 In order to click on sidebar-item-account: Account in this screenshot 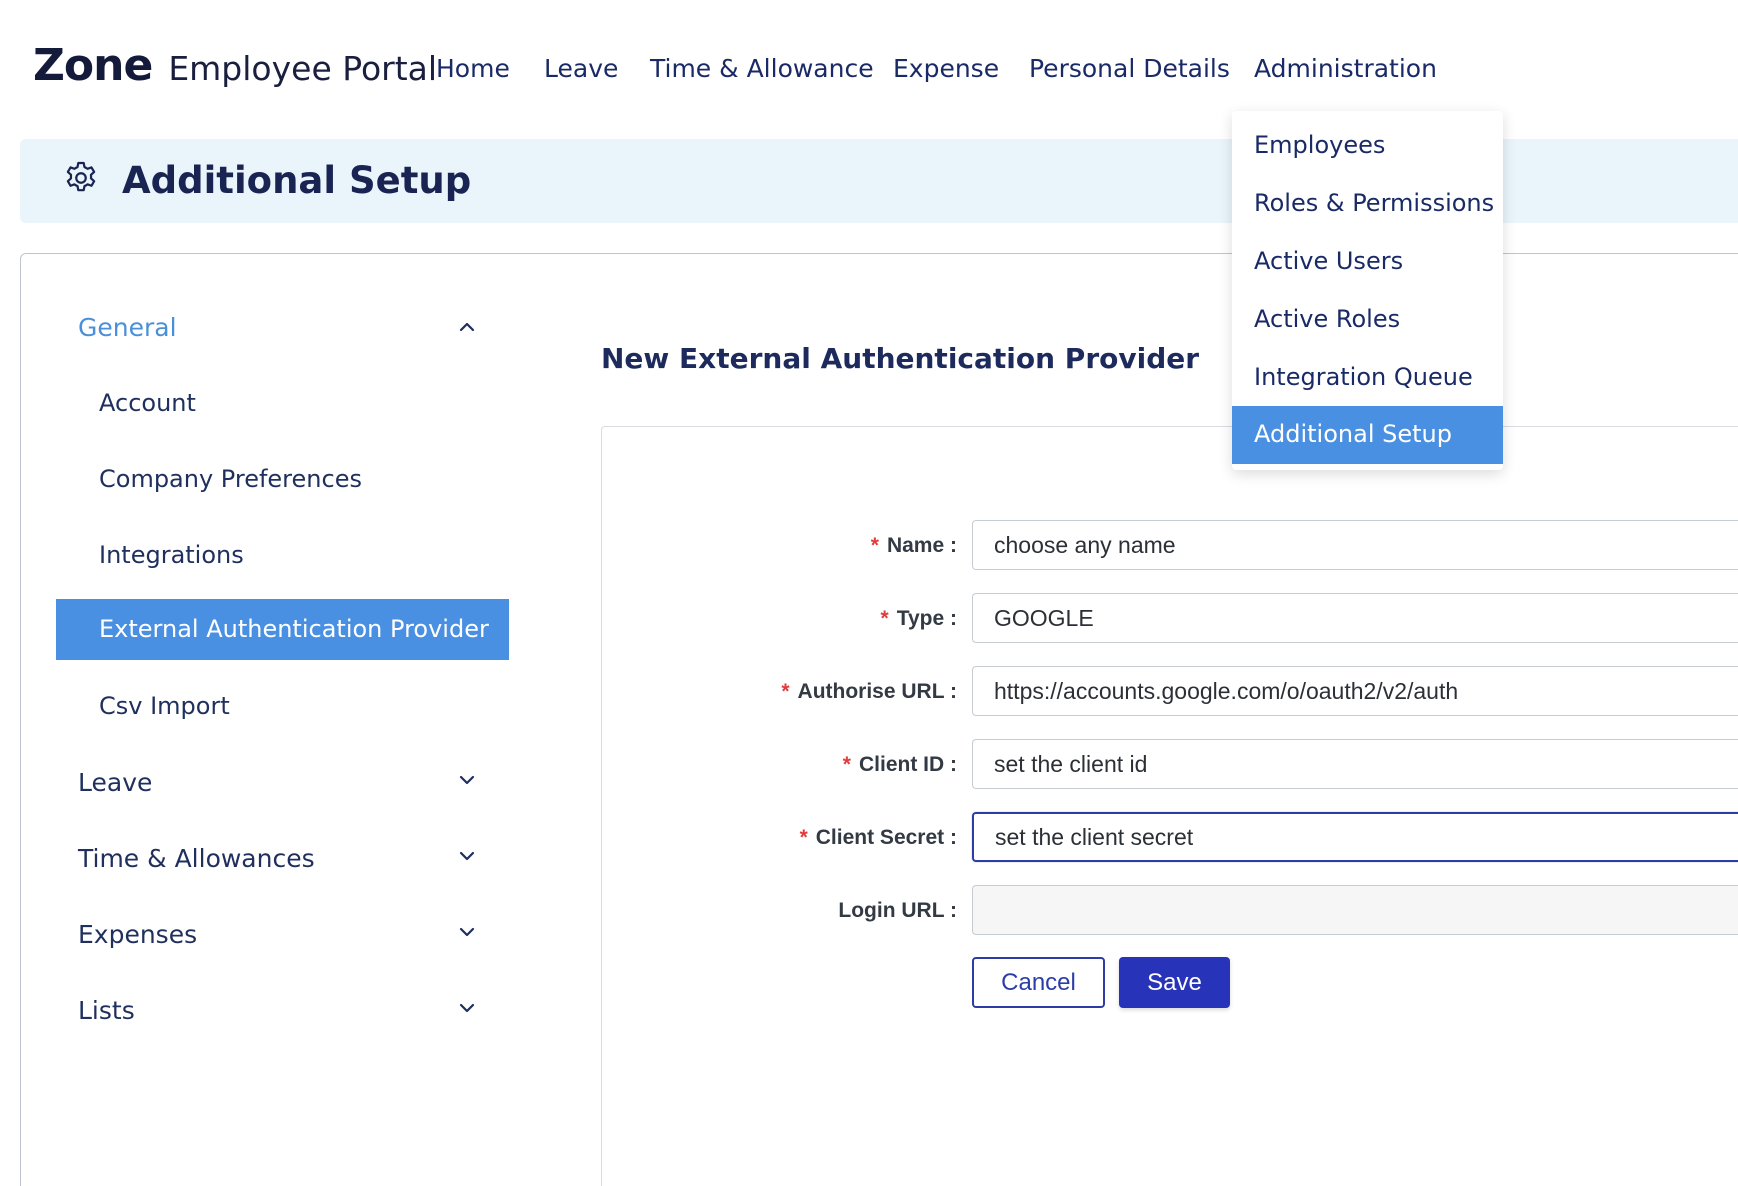, I will do `click(147, 403)`.